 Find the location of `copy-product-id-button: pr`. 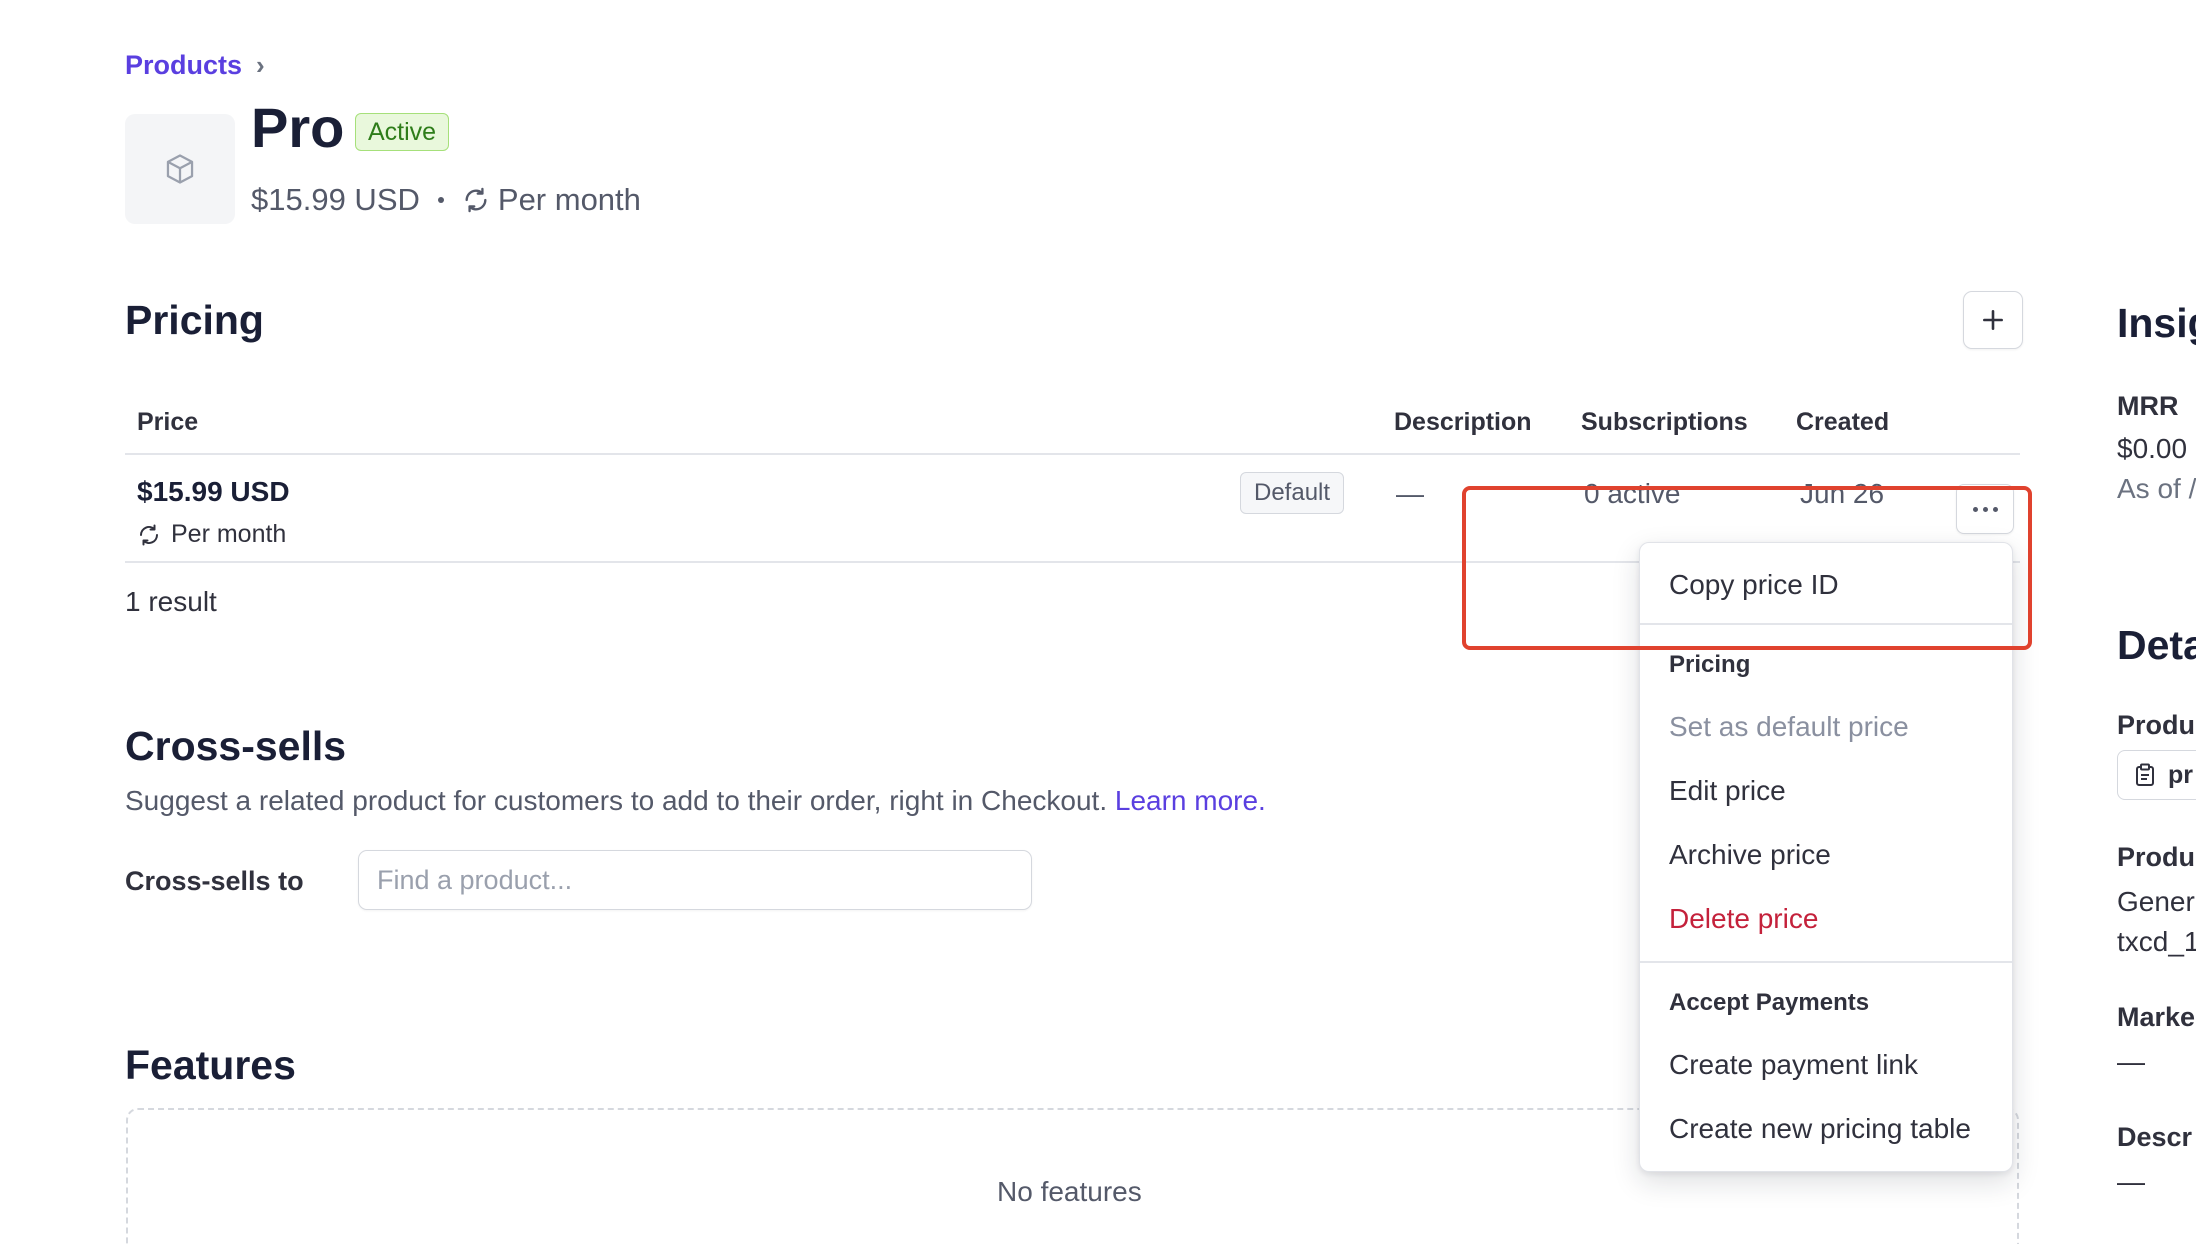

copy-product-id-button: pr is located at coordinates (2156, 775).